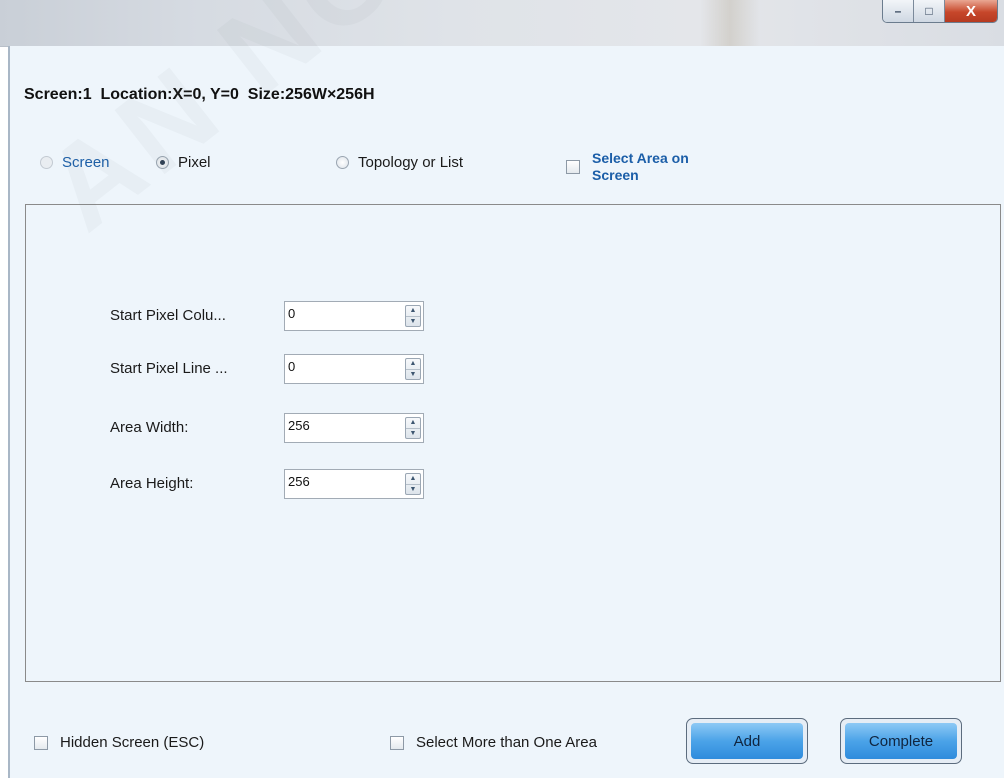 The height and width of the screenshot is (778, 1004). What do you see at coordinates (354, 369) in the screenshot?
I see `start-pixel-line-spinner: 0 ▲ ▼` at bounding box center [354, 369].